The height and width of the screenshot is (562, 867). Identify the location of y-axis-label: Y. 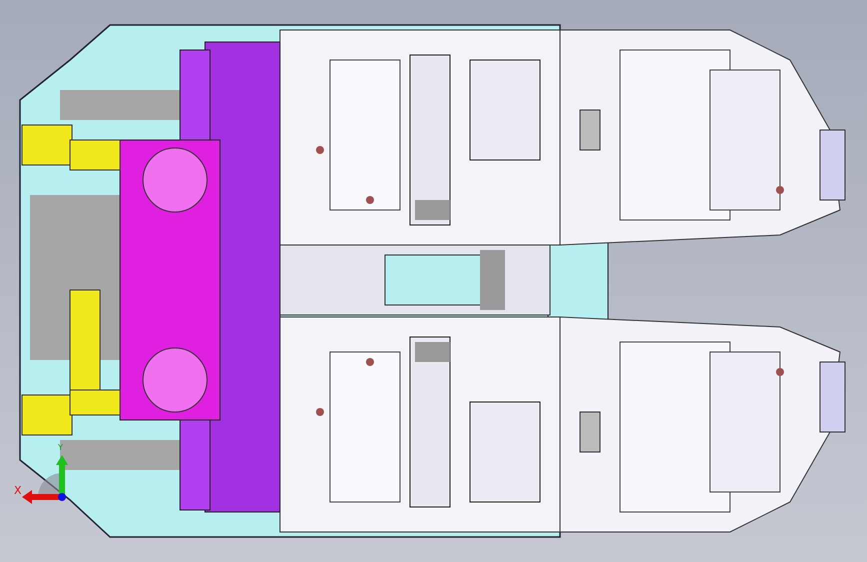
(60, 448).